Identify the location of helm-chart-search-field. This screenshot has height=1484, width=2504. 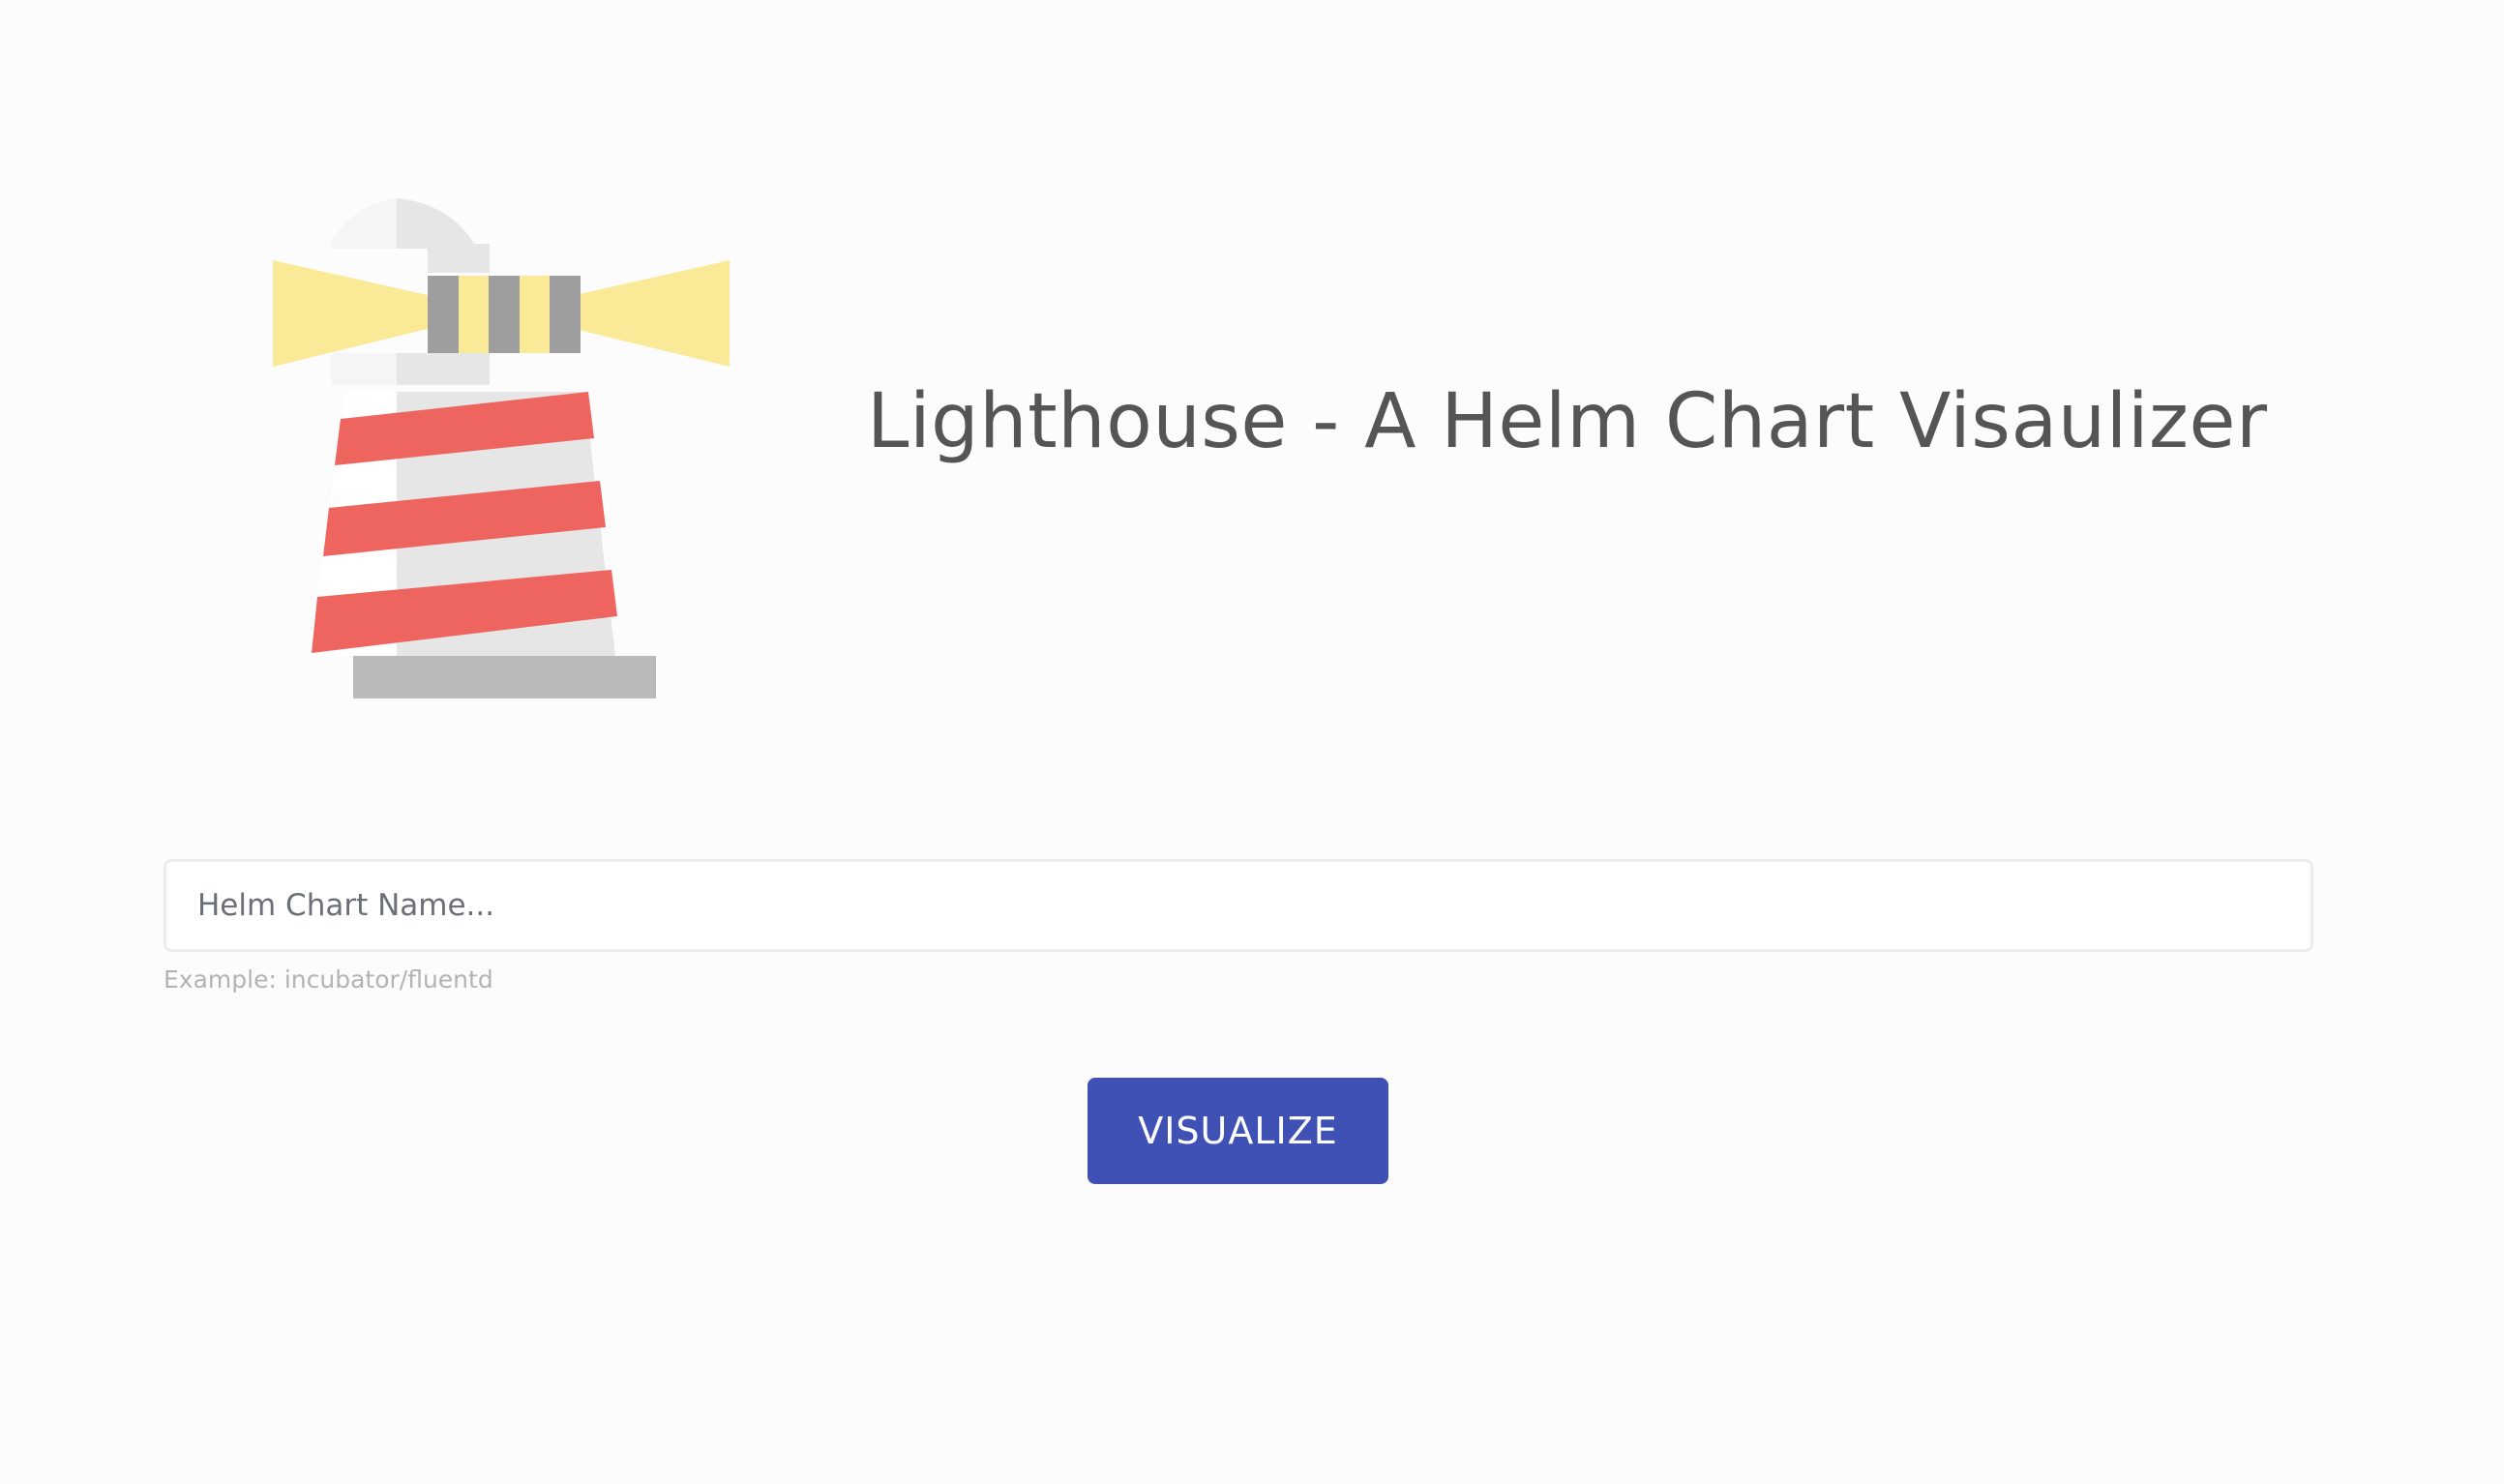
(1238, 905).